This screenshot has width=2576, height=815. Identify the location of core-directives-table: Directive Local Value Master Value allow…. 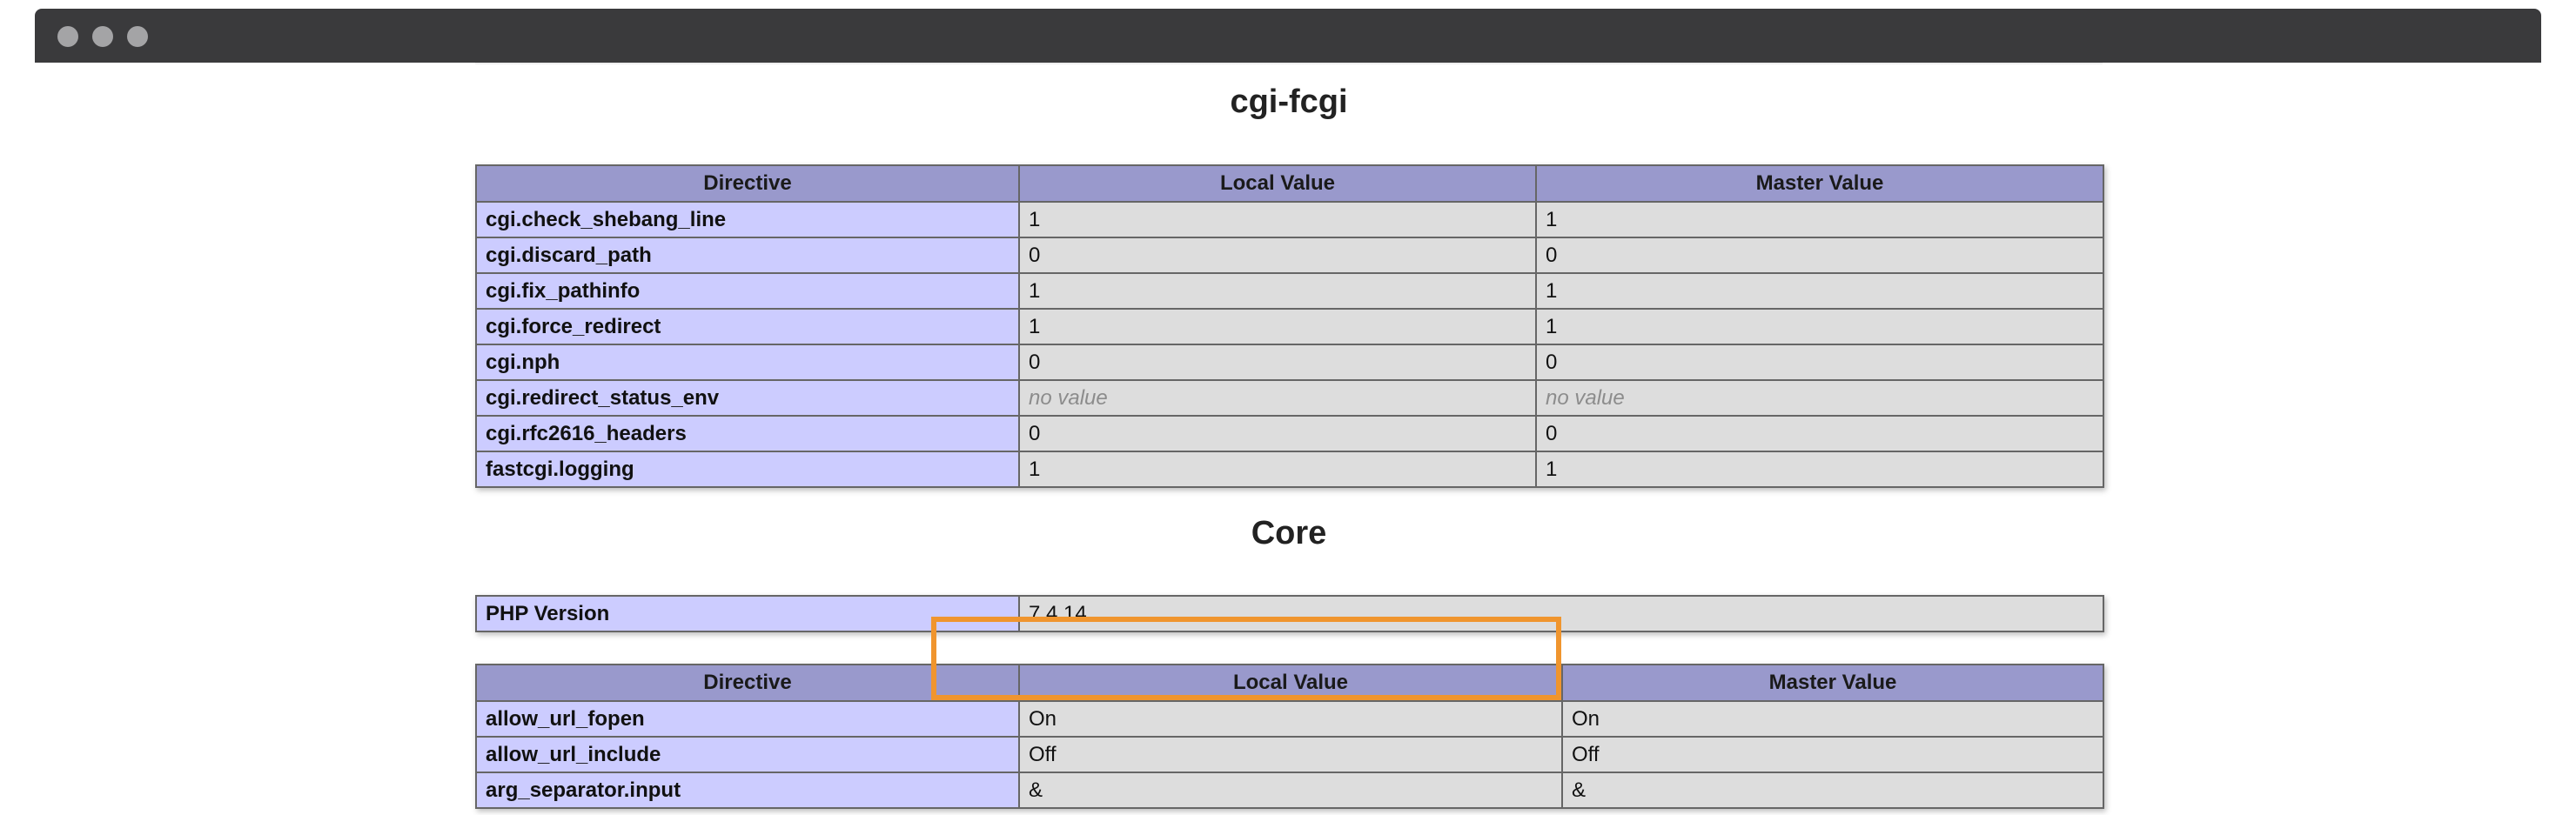
(1289, 736).